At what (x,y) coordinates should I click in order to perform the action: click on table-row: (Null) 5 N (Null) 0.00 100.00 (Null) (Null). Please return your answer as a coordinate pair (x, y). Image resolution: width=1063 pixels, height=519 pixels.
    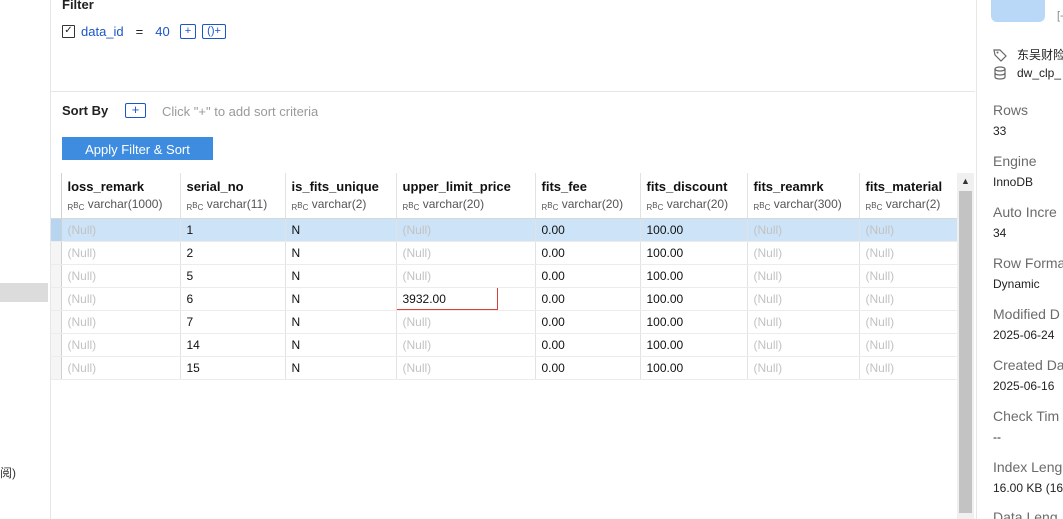
    Looking at the image, I should click on (504, 276).